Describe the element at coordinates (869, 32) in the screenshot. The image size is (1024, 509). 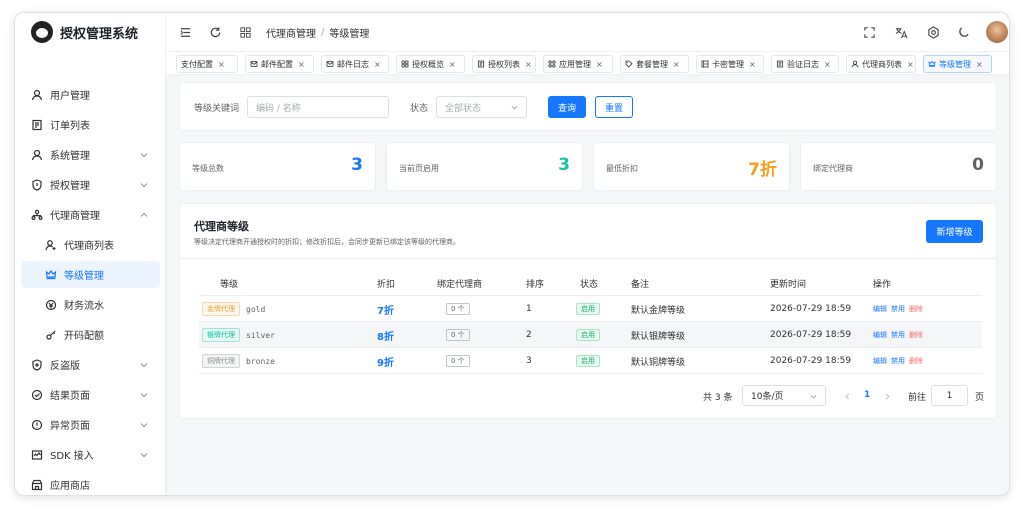
I see `fullscreen-icon` at that location.